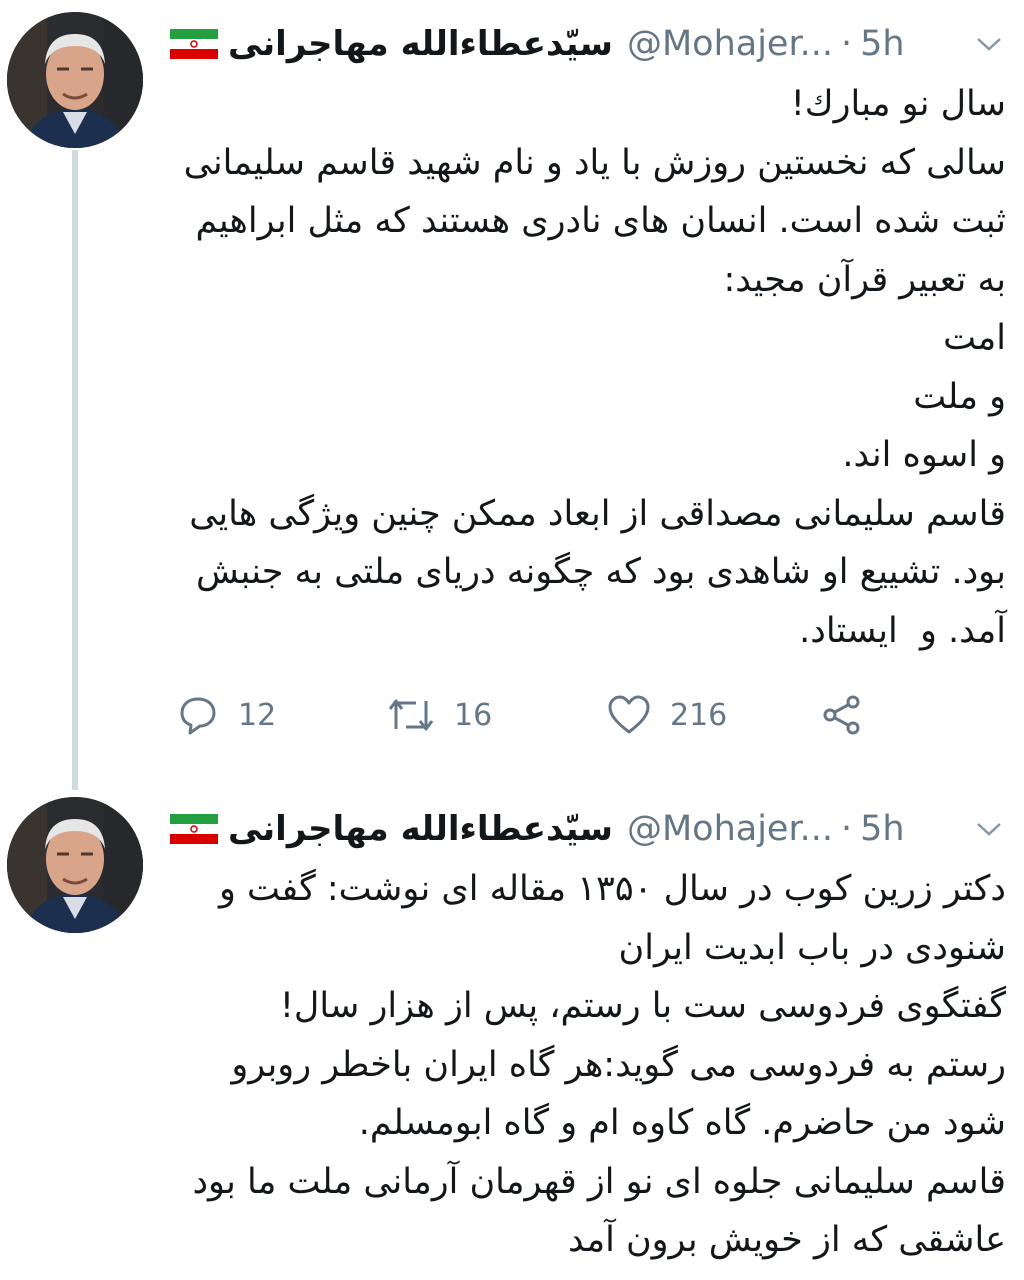 This screenshot has width=1024, height=1280. What do you see at coordinates (257, 715) in the screenshot?
I see `reply-count: 12` at bounding box center [257, 715].